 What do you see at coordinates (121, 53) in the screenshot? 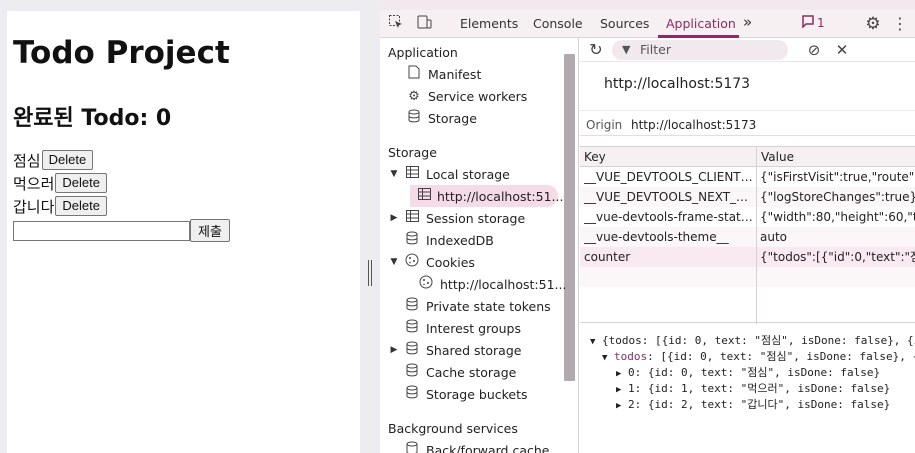
I see `page-title: Todo Project` at bounding box center [121, 53].